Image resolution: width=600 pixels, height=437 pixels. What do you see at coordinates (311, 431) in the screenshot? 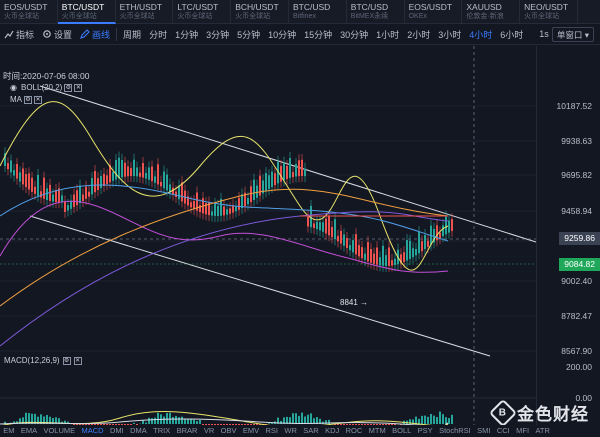
I see `indicator-tab: SAR` at bounding box center [311, 431].